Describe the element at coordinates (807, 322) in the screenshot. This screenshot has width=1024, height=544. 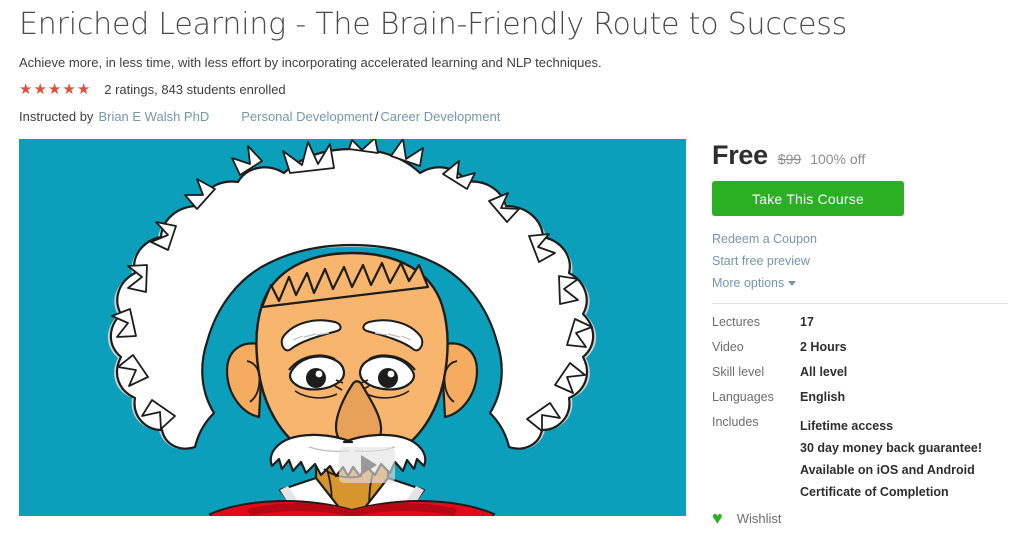
I see `meta-value-lectures: 17` at that location.